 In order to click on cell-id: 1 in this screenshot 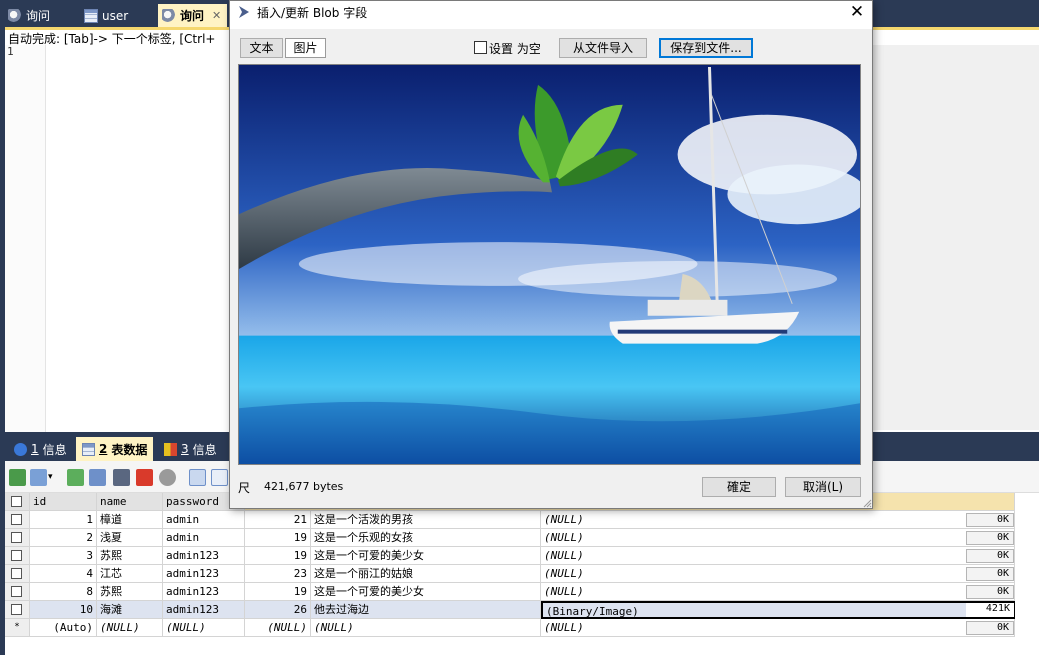, I will do `click(63, 520)`.